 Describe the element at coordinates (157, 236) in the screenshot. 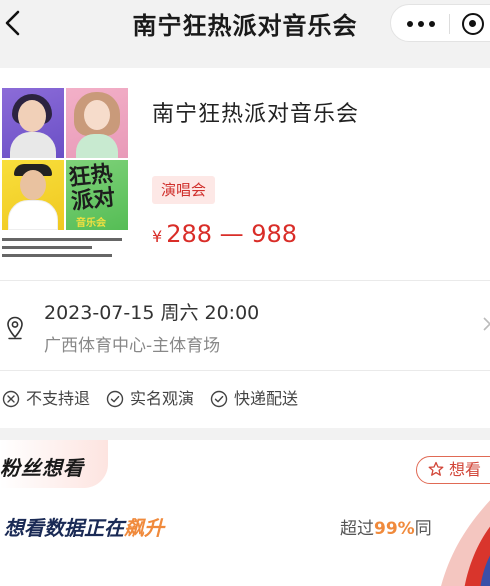

I see `currency-symbol: ¥` at that location.